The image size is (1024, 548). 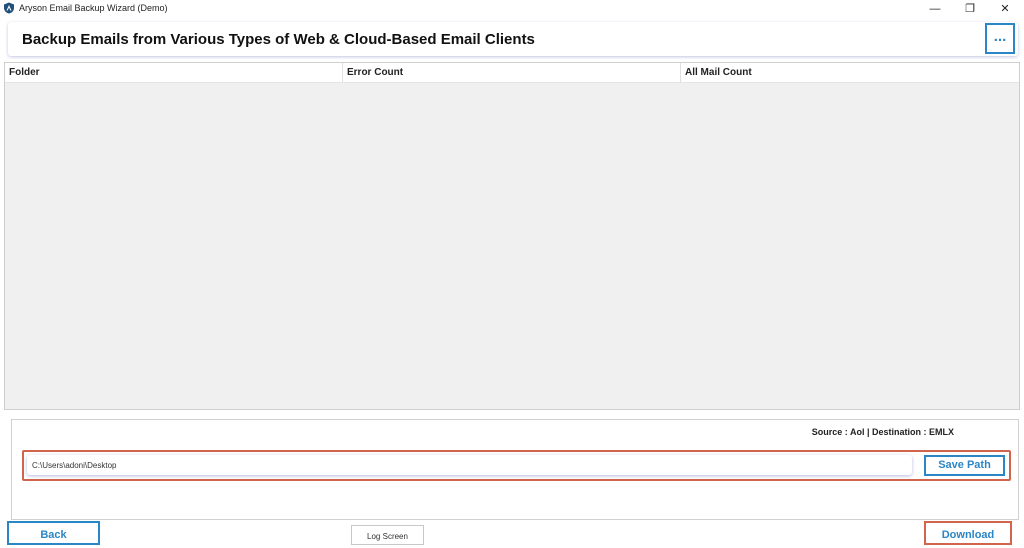 I want to click on column-header-folder: Folder, so click(x=174, y=73).